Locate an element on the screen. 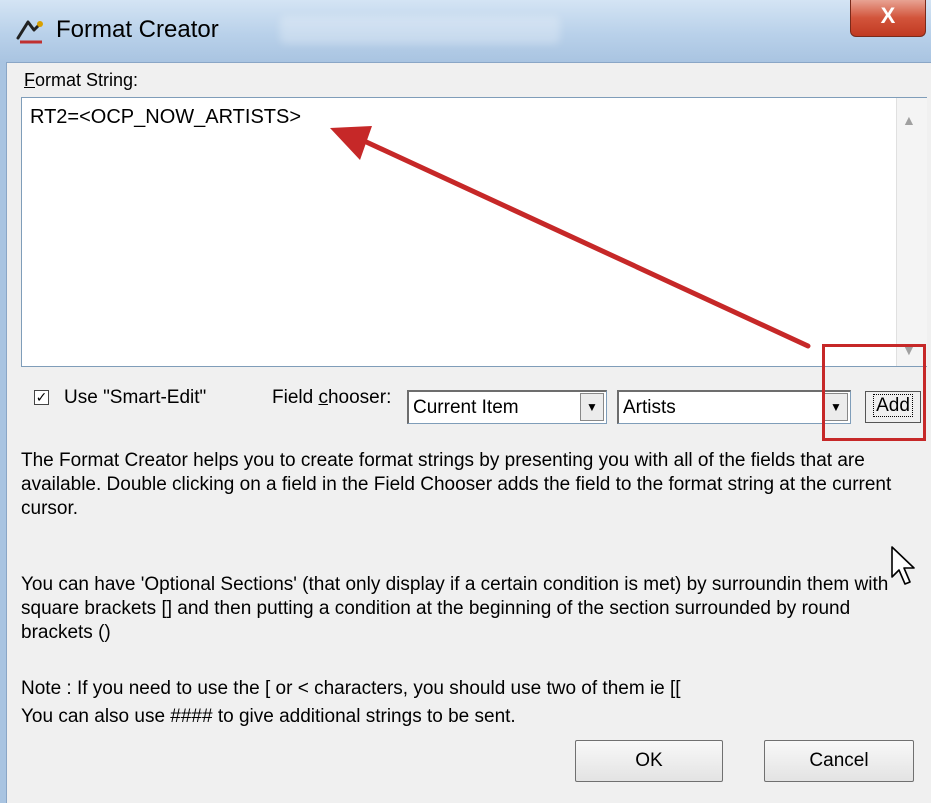 This screenshot has width=931, height=803. add-button: Add is located at coordinates (893, 407).